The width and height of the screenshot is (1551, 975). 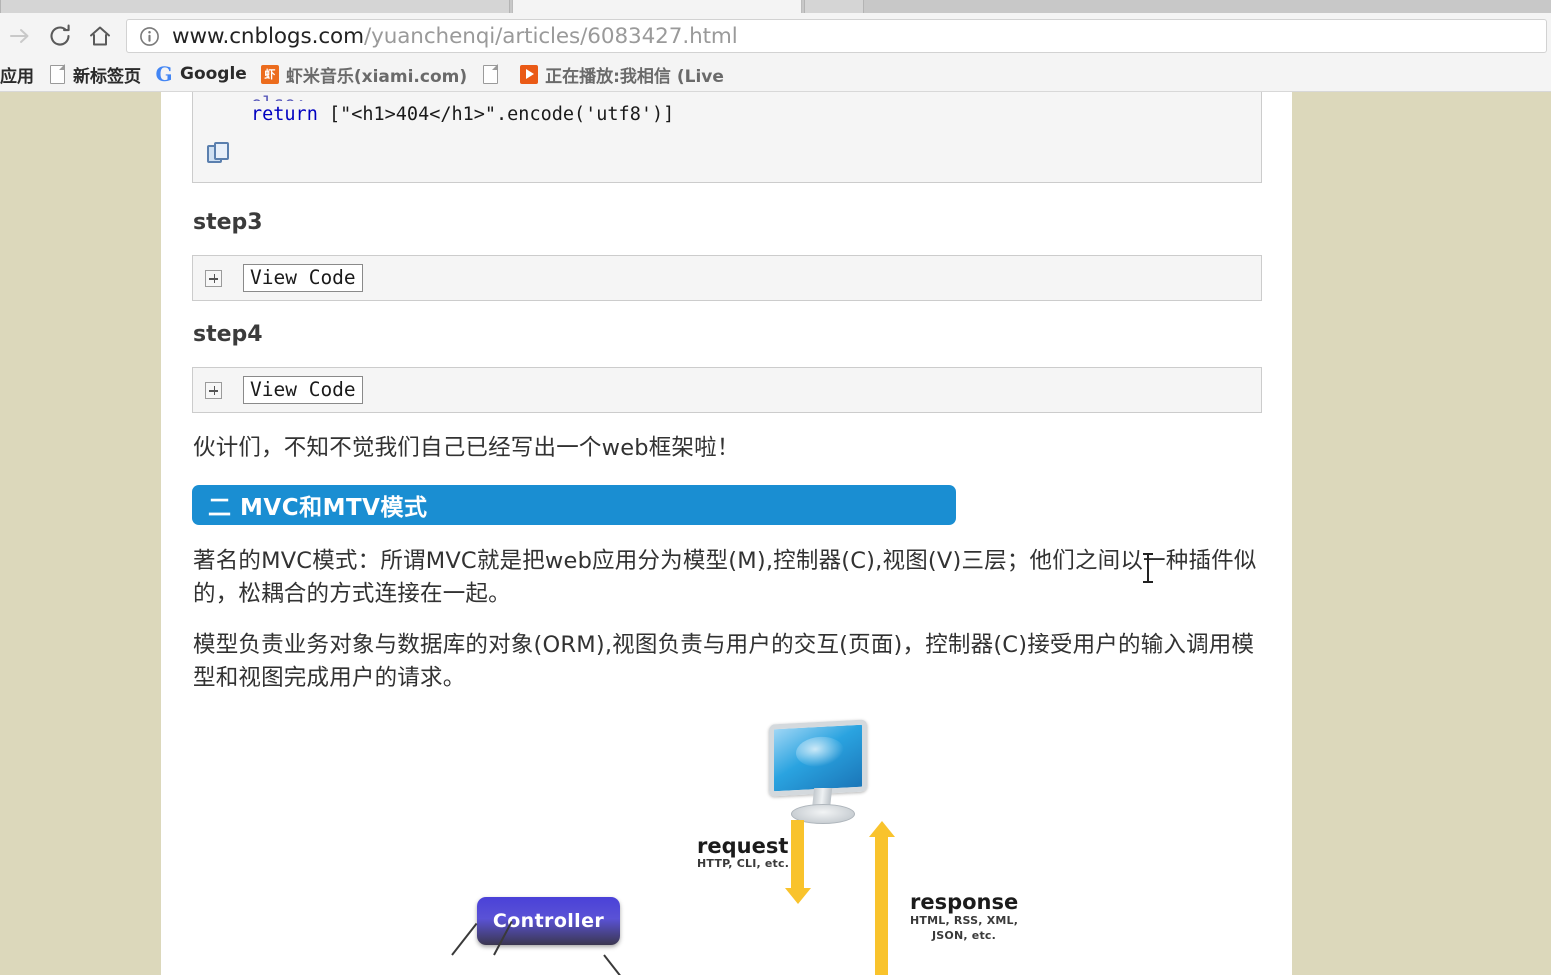 I want to click on bookmark-apps: 应用, so click(x=20, y=74).